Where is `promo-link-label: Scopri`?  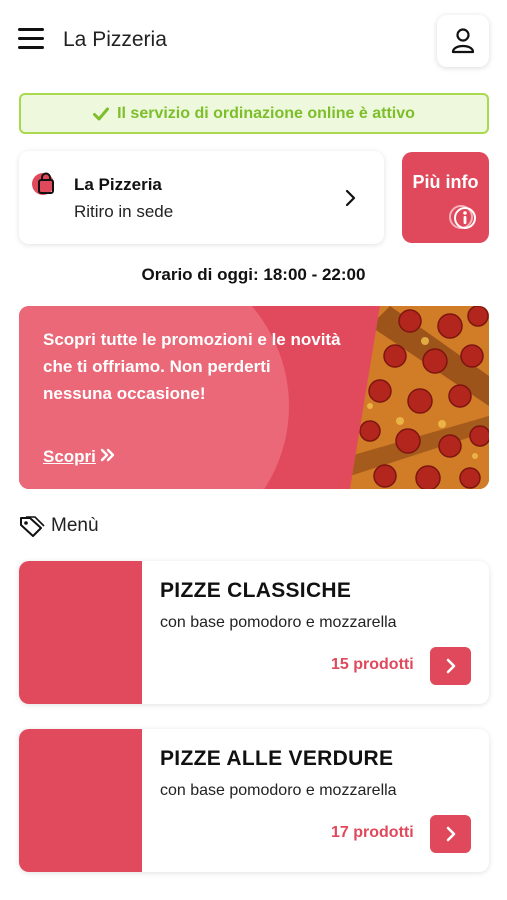 promo-link-label: Scopri is located at coordinates (69, 456).